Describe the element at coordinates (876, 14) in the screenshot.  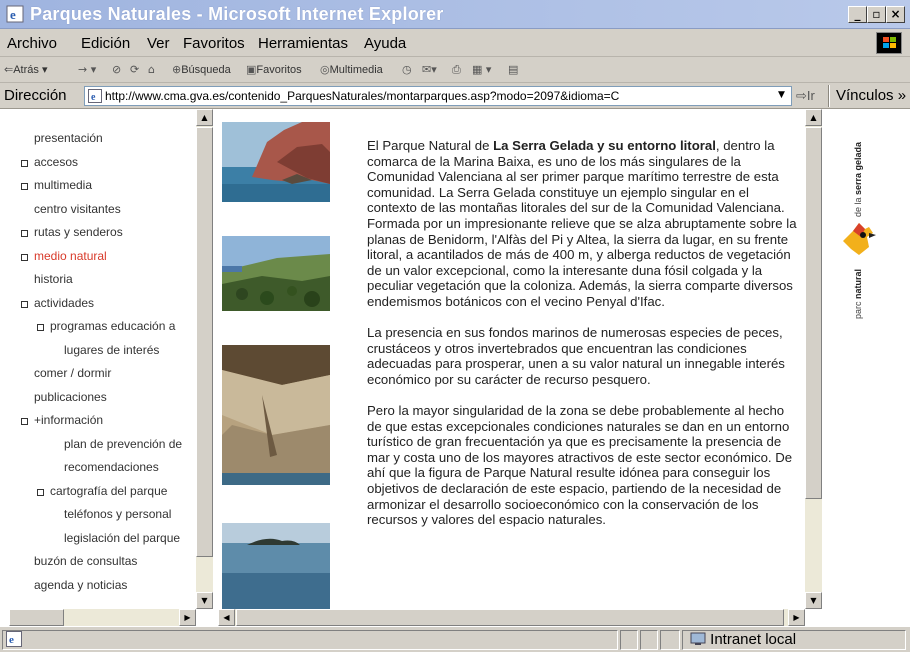
I see `maximize-button: ▫` at that location.